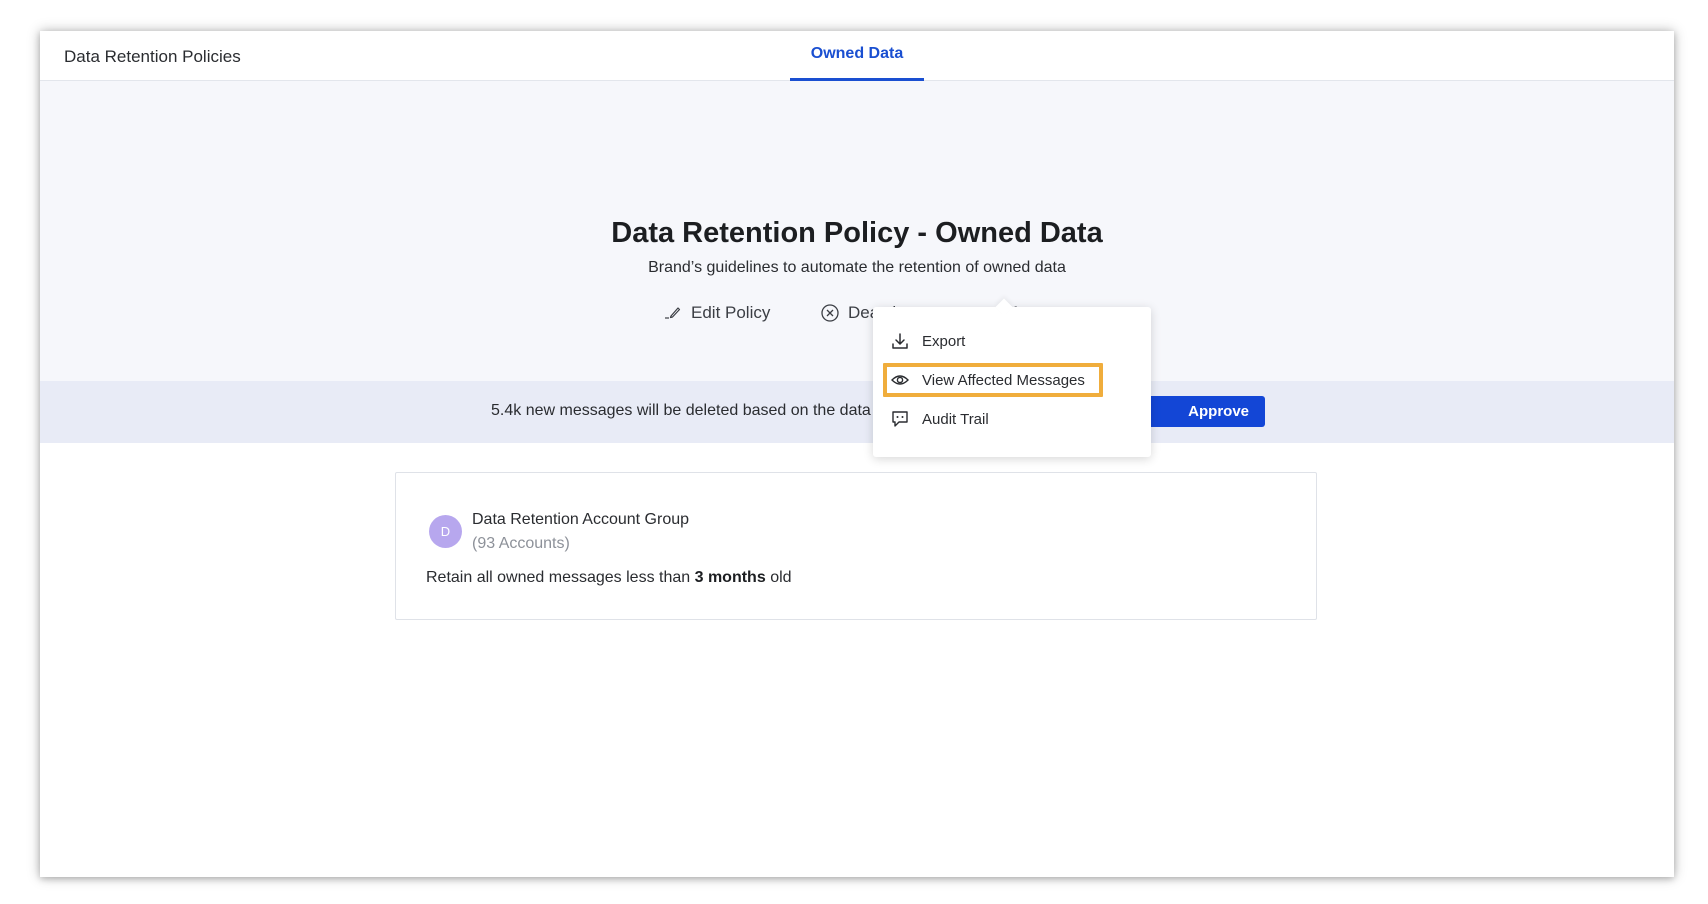 This screenshot has width=1708, height=904. What do you see at coordinates (445, 531) in the screenshot?
I see `avatar: D` at bounding box center [445, 531].